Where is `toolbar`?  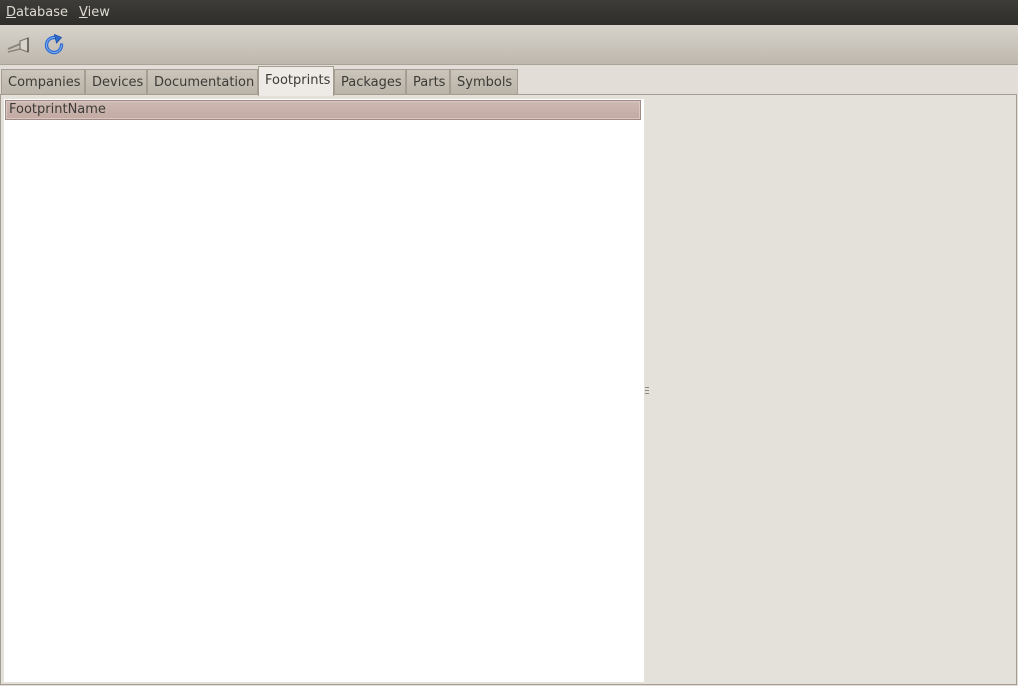
toolbar is located at coordinates (509, 45).